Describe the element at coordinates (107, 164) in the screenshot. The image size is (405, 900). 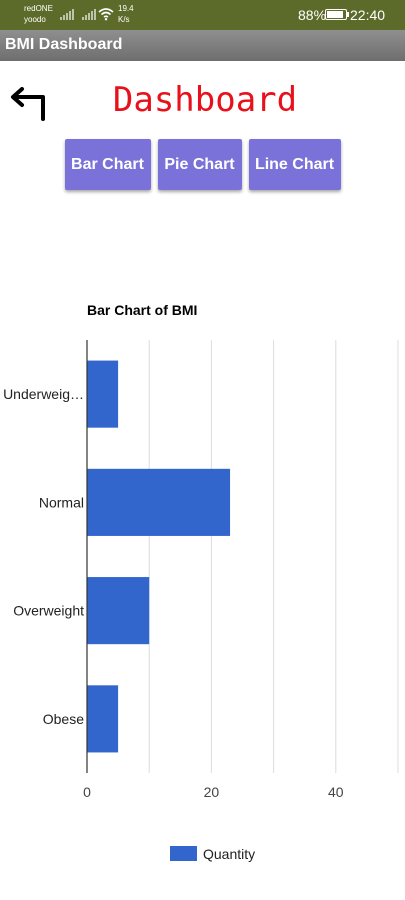
I see `bar-chart-button: Bar Chart` at that location.